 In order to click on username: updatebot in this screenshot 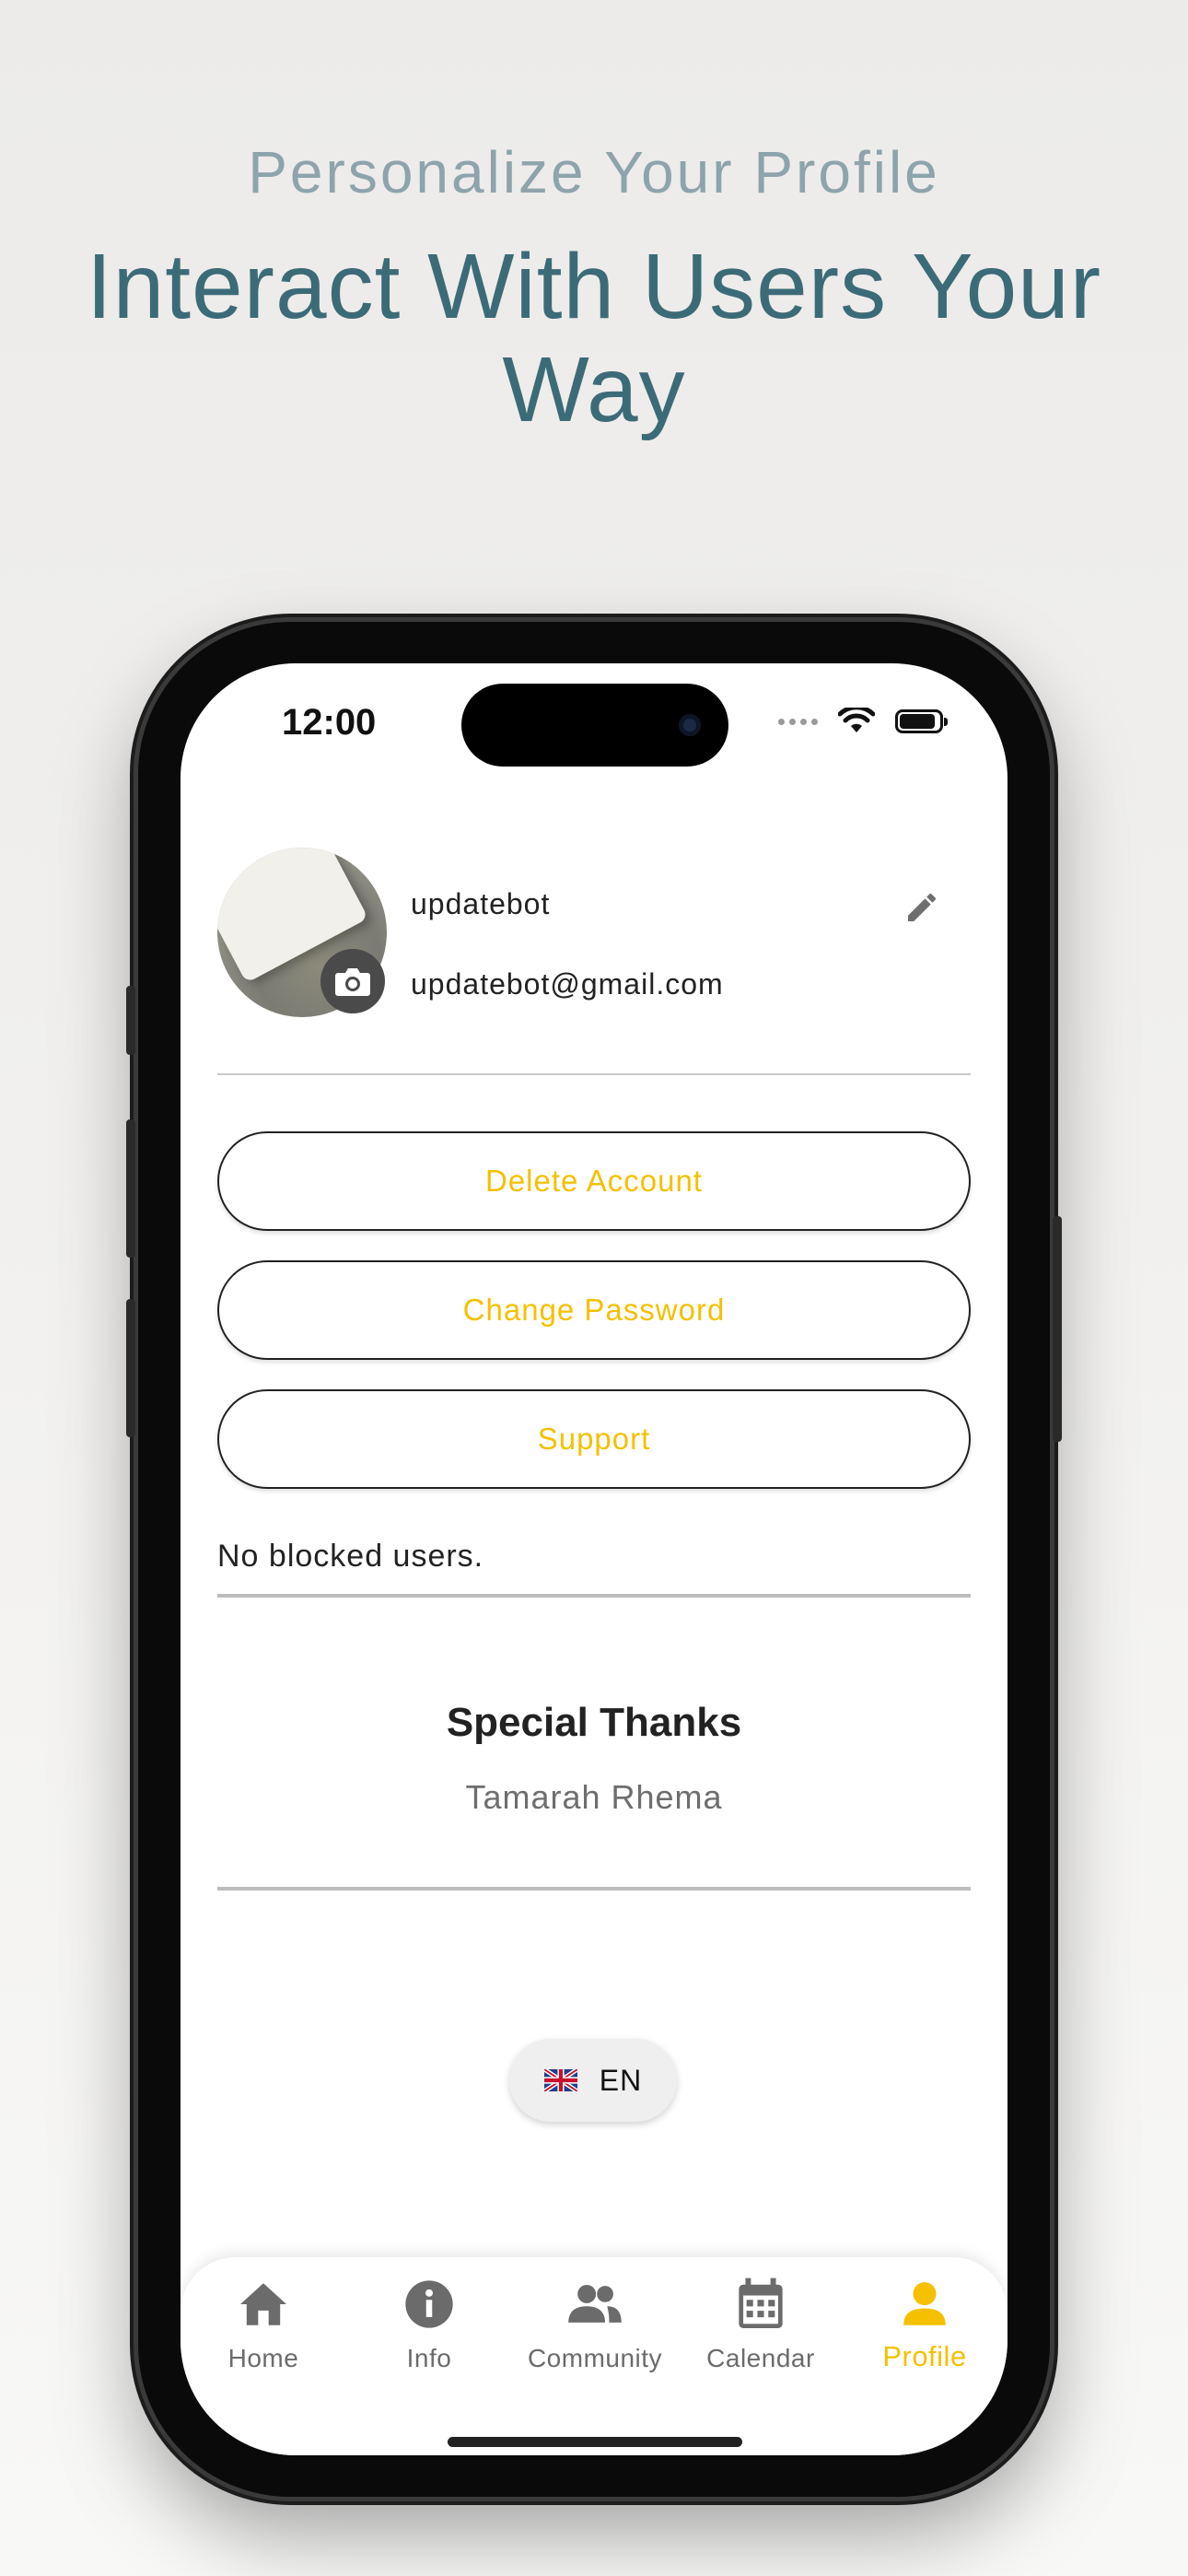, I will do `click(481, 903)`.